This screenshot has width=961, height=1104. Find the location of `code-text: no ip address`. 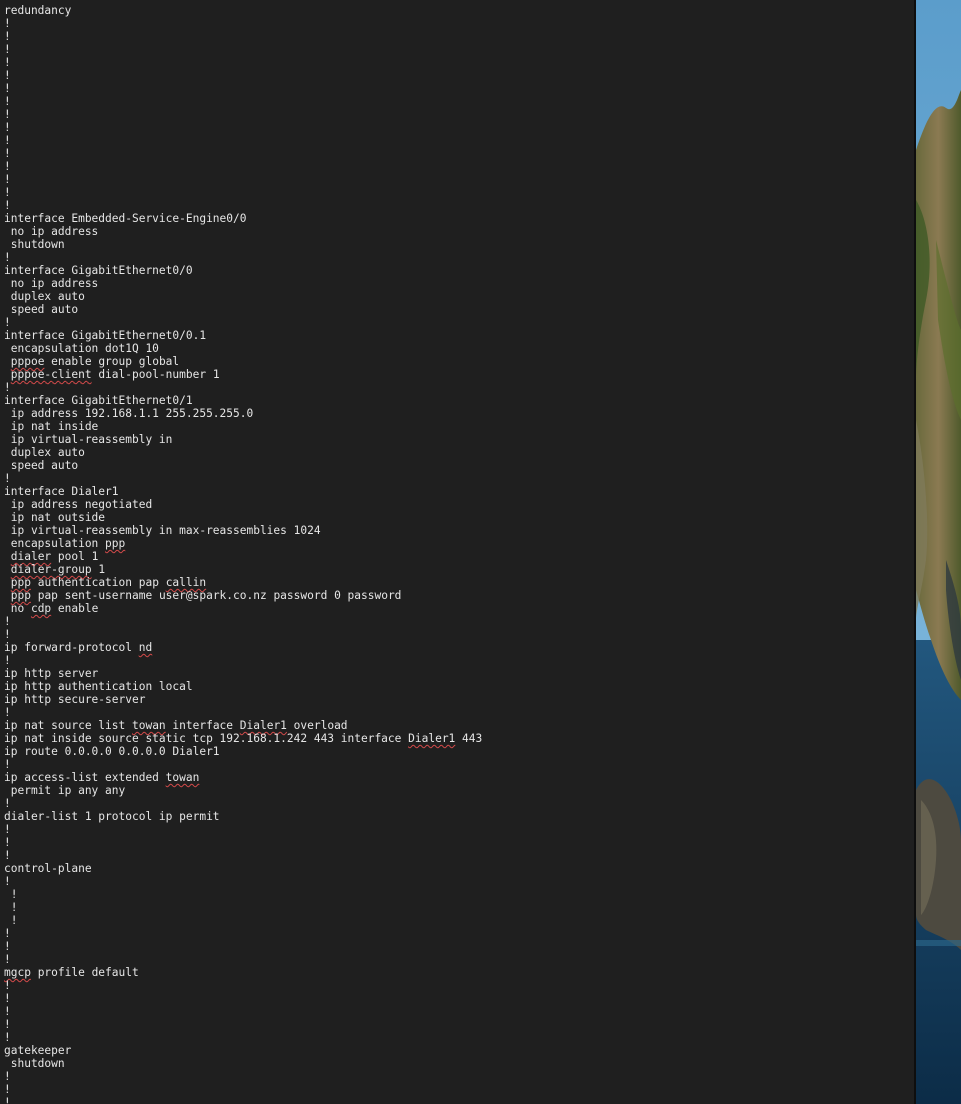

code-text: no ip address is located at coordinates (51, 231).